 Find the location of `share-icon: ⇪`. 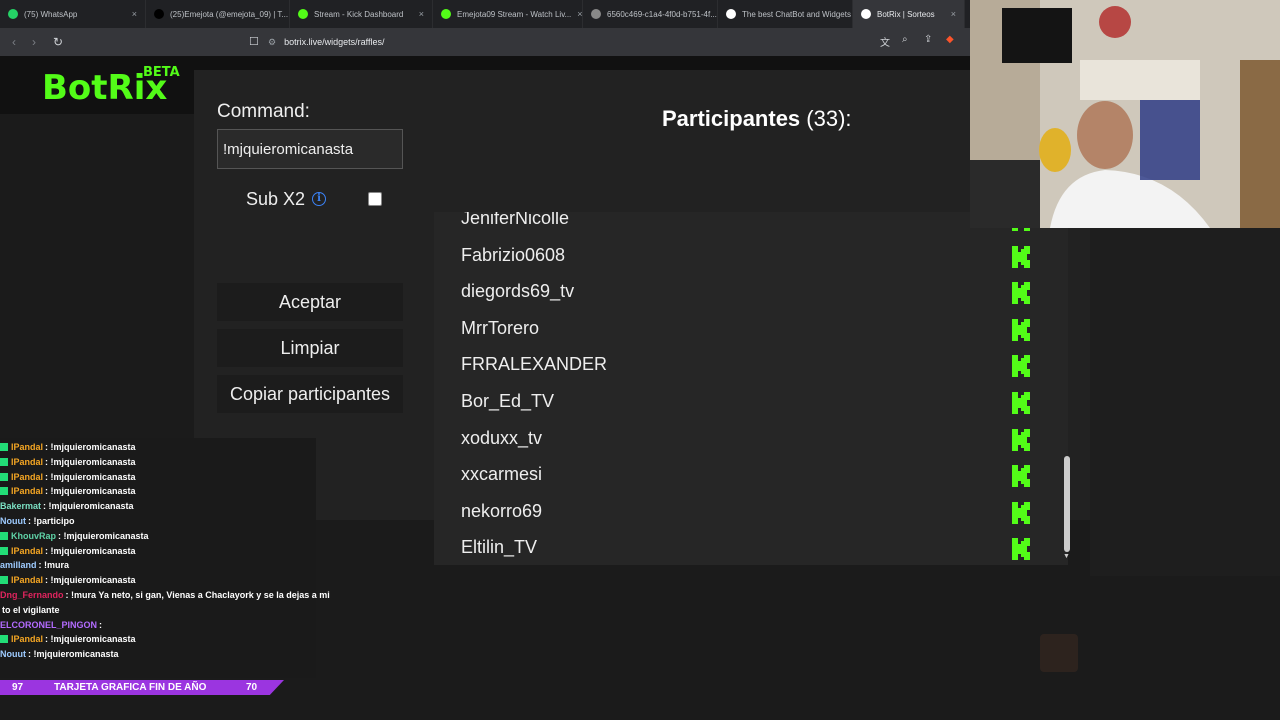

share-icon: ⇪ is located at coordinates (928, 39).